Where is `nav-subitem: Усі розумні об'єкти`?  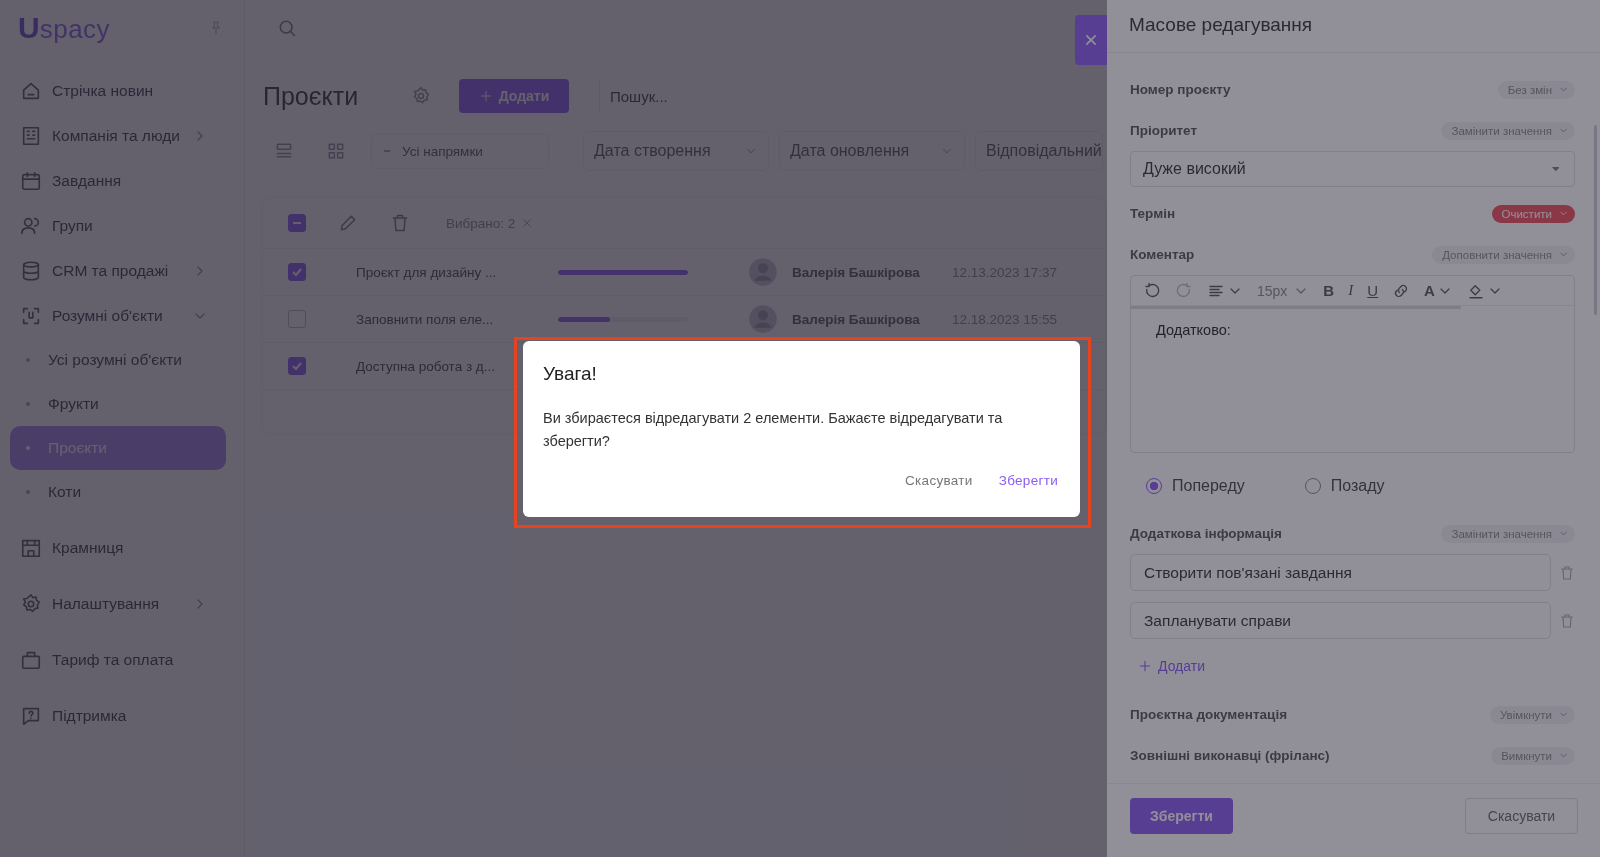
nav-subitem: Усі розумні об'єкти is located at coordinates (118, 360).